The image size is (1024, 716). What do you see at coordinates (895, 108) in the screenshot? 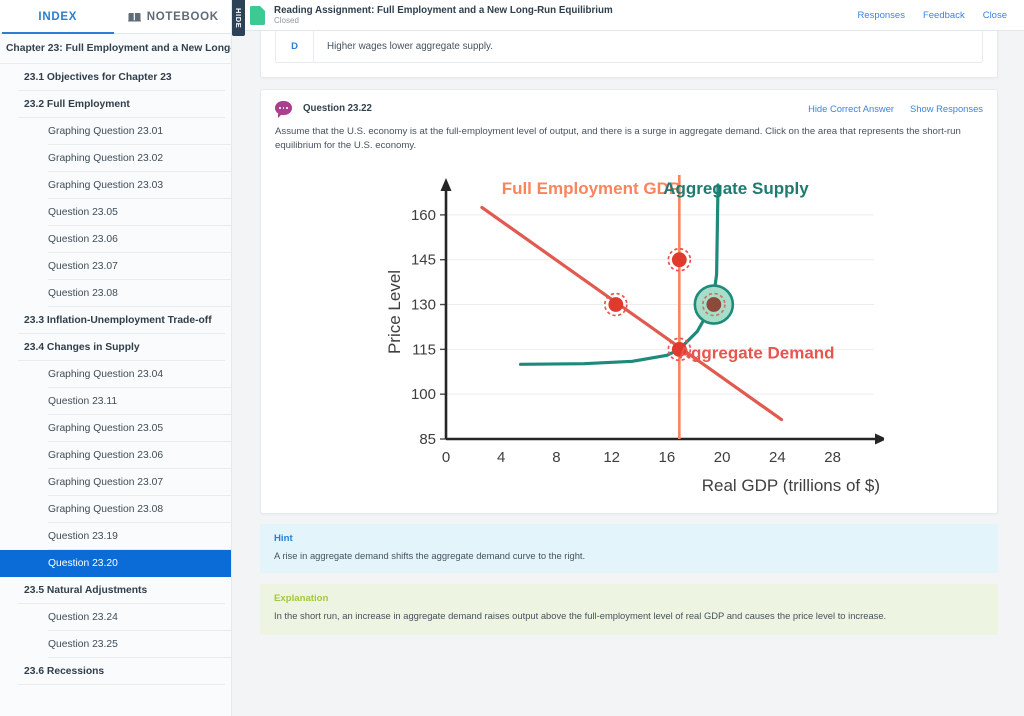
I see `question-actions: Hide Correct Answer Show Responses` at bounding box center [895, 108].